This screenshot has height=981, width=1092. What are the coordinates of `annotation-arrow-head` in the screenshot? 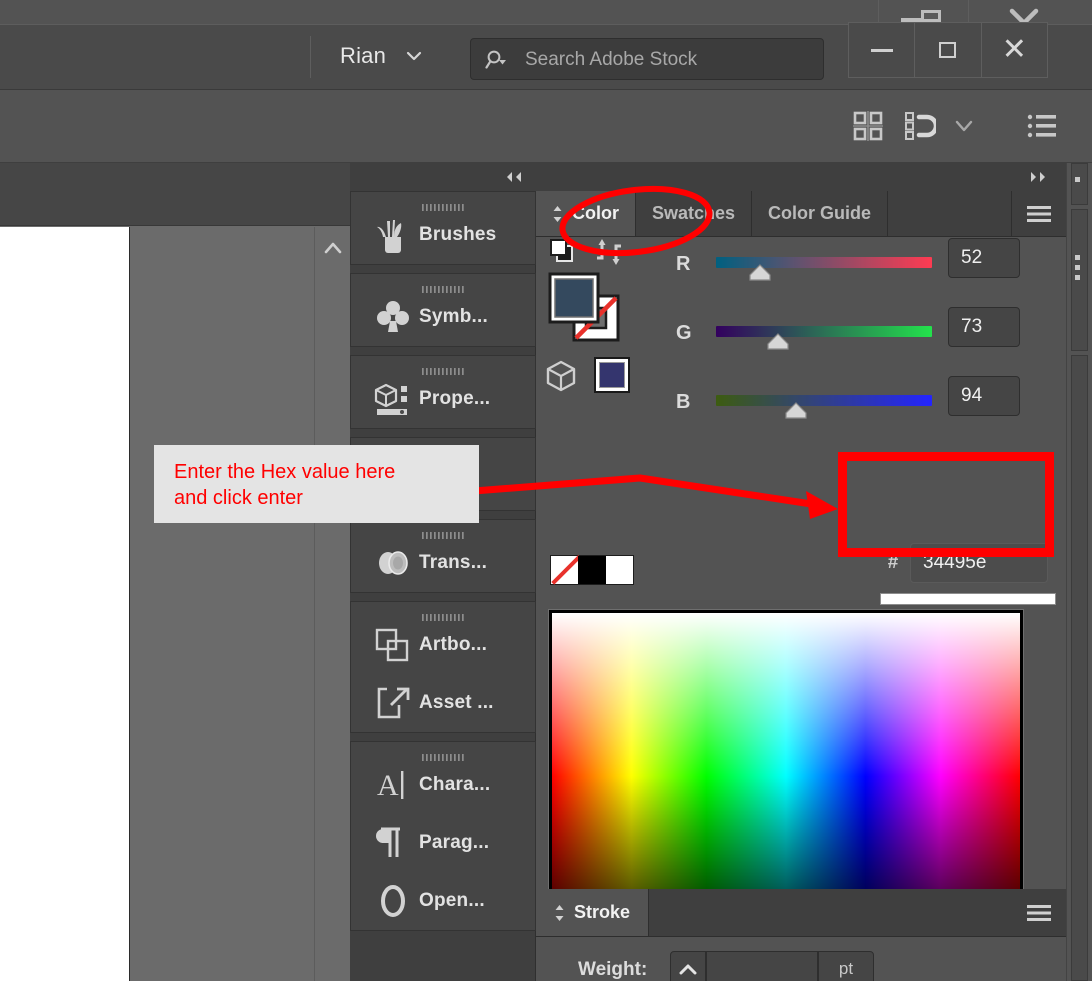 It's located at (822, 505).